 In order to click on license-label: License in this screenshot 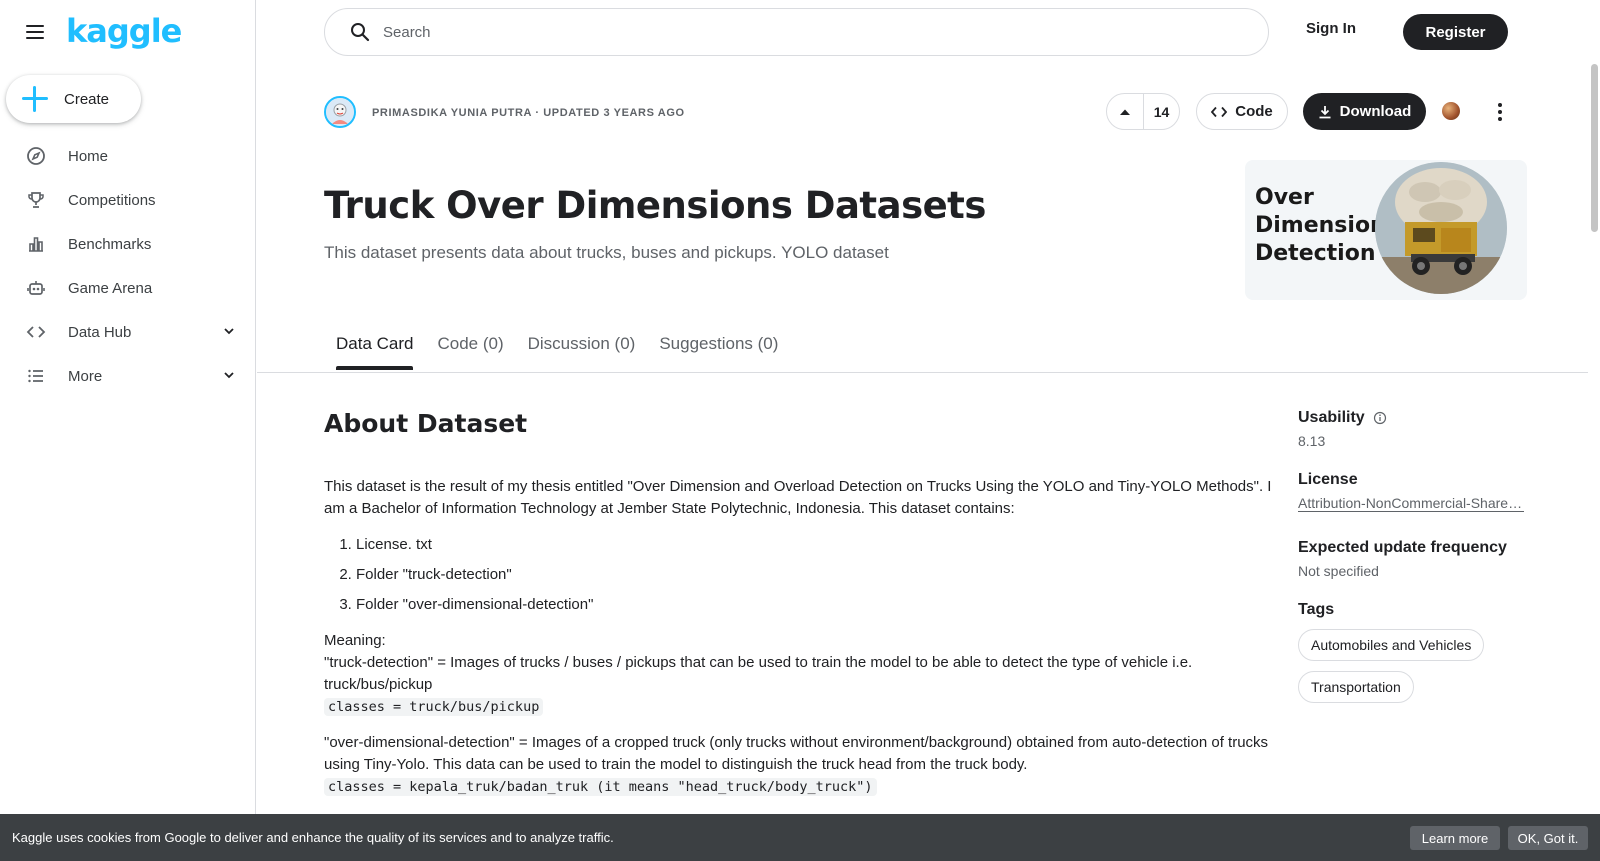, I will do `click(1328, 479)`.